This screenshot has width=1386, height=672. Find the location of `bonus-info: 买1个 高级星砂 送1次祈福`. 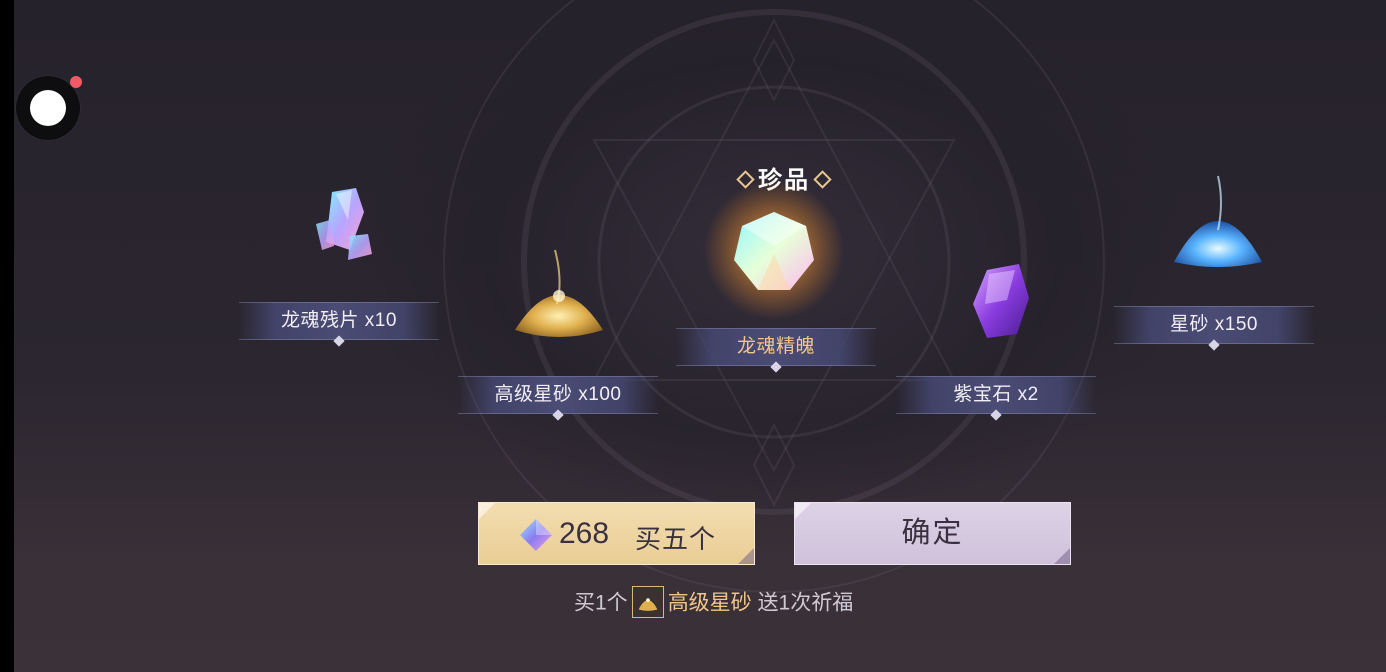

bonus-info: 买1个 高级星砂 送1次祈福 is located at coordinates (713, 603).